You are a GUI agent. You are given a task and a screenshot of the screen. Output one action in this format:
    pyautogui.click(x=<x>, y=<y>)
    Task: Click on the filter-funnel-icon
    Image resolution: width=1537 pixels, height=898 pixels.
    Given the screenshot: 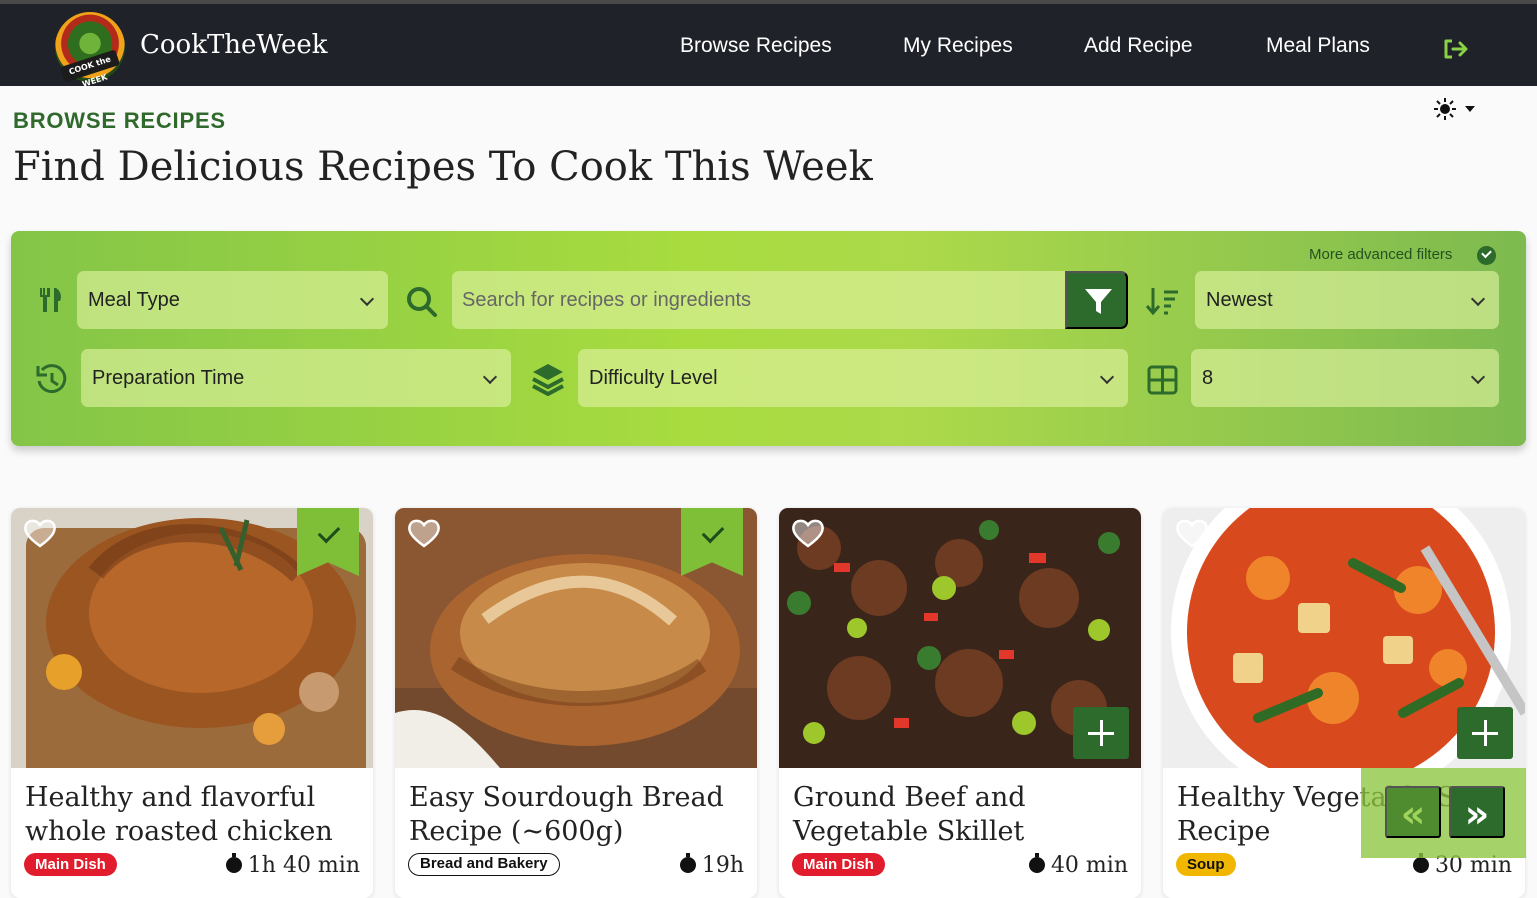 What is the action you would take?
    pyautogui.click(x=1098, y=301)
    